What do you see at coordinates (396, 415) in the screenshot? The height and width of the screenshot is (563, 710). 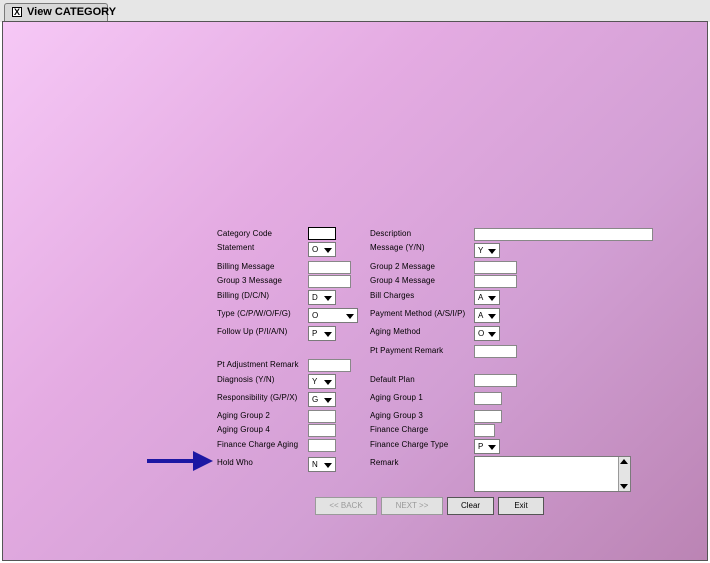 I see `aging-group-3-label: Aging Group 3` at bounding box center [396, 415].